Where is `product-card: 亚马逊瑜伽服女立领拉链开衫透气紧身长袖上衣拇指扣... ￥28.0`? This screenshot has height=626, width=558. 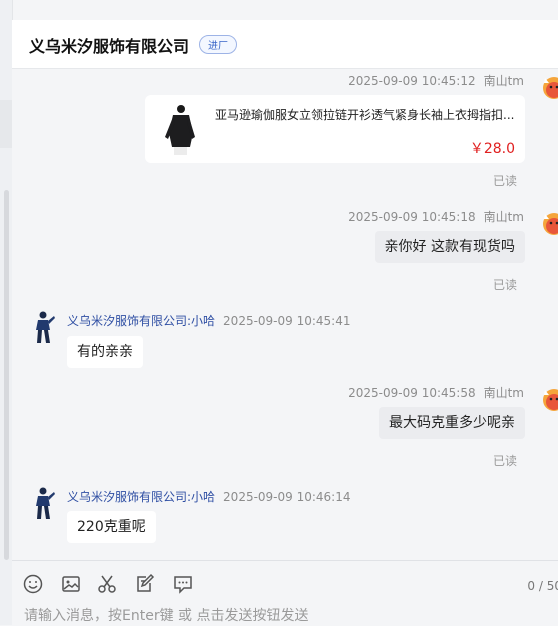 product-card: 亚马逊瑜伽服女立领拉链开衫透气紧身长袖上衣拇指扣... ￥28.0 is located at coordinates (335, 129).